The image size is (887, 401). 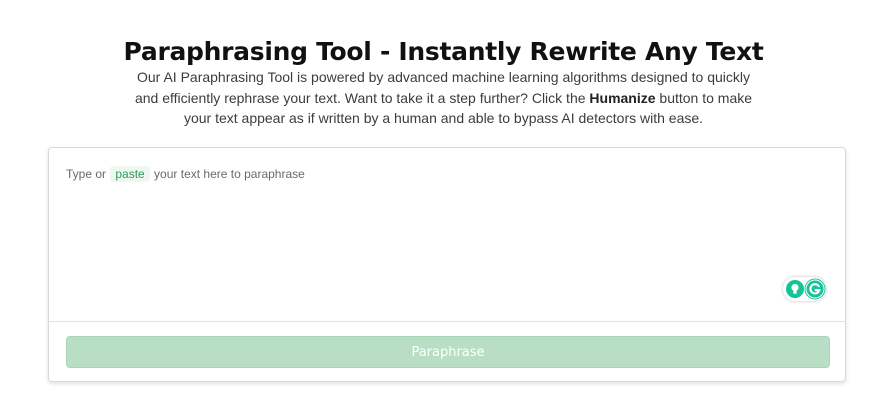 What do you see at coordinates (704, 97) in the screenshot?
I see `description-line-2-end: button to make` at bounding box center [704, 97].